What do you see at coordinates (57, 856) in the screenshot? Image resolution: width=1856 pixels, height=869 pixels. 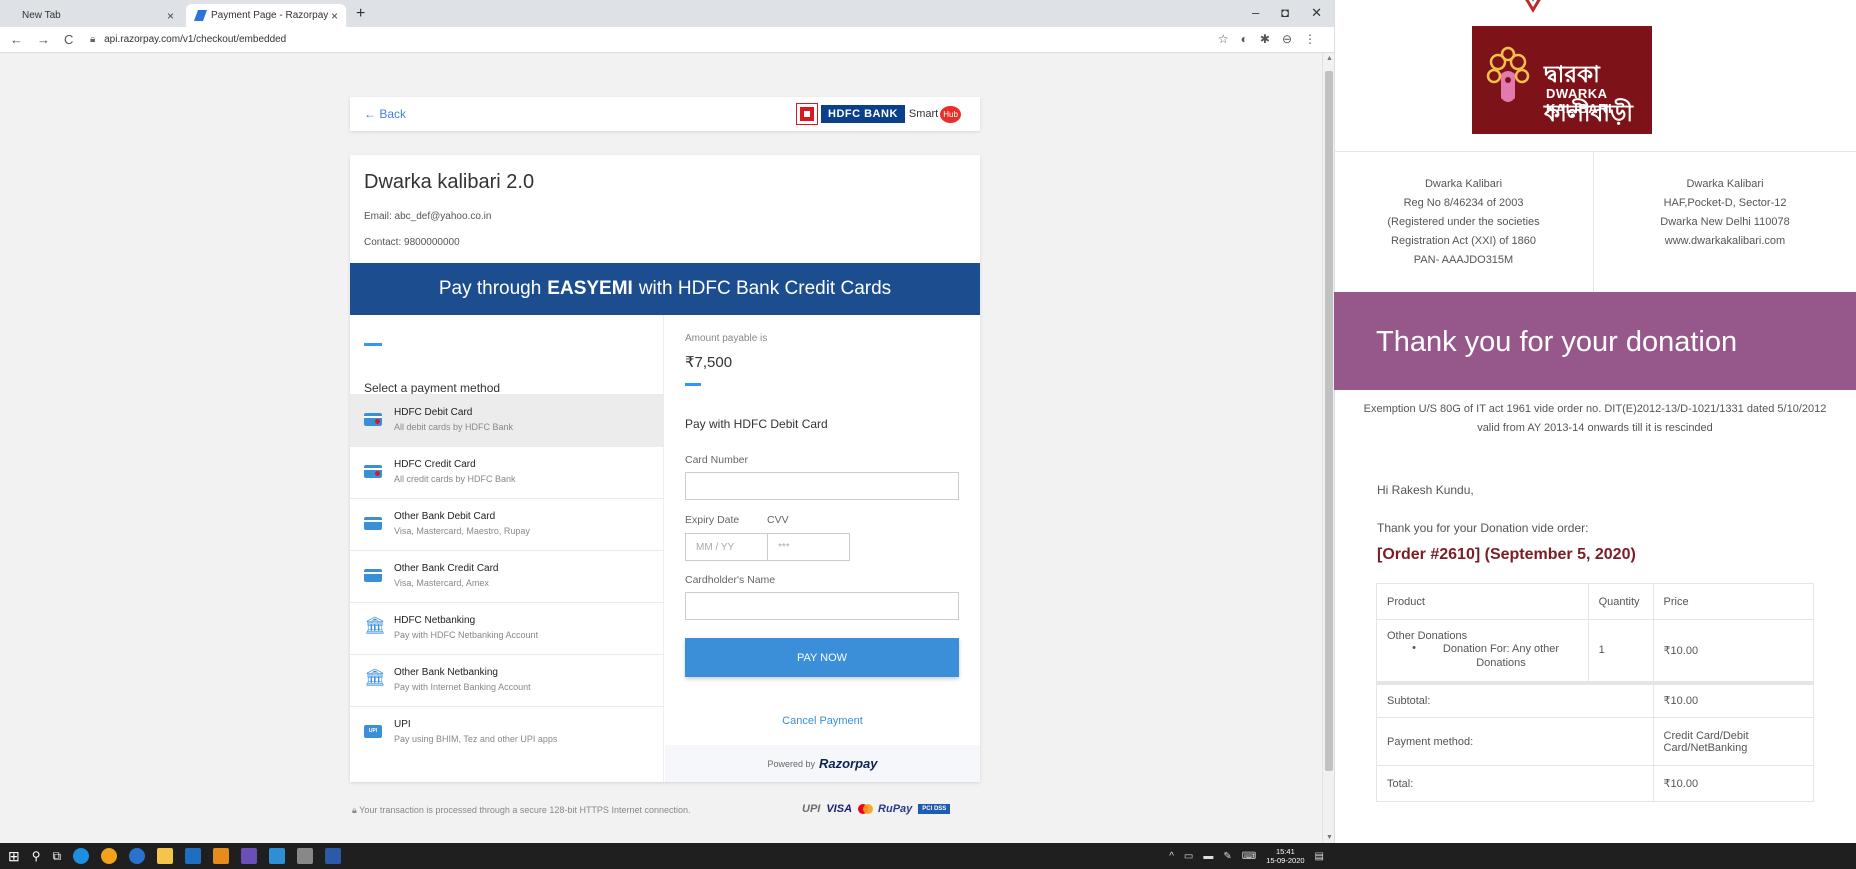 I see `task-view-icon: ⧉` at bounding box center [57, 856].